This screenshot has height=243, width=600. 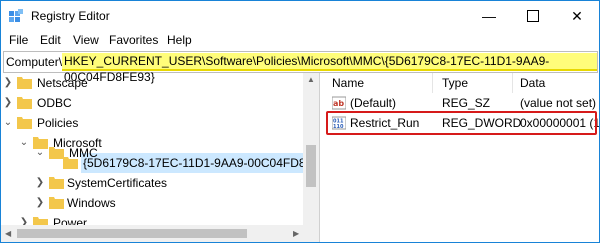 I want to click on address-prefix: Computer\, so click(x=34, y=62).